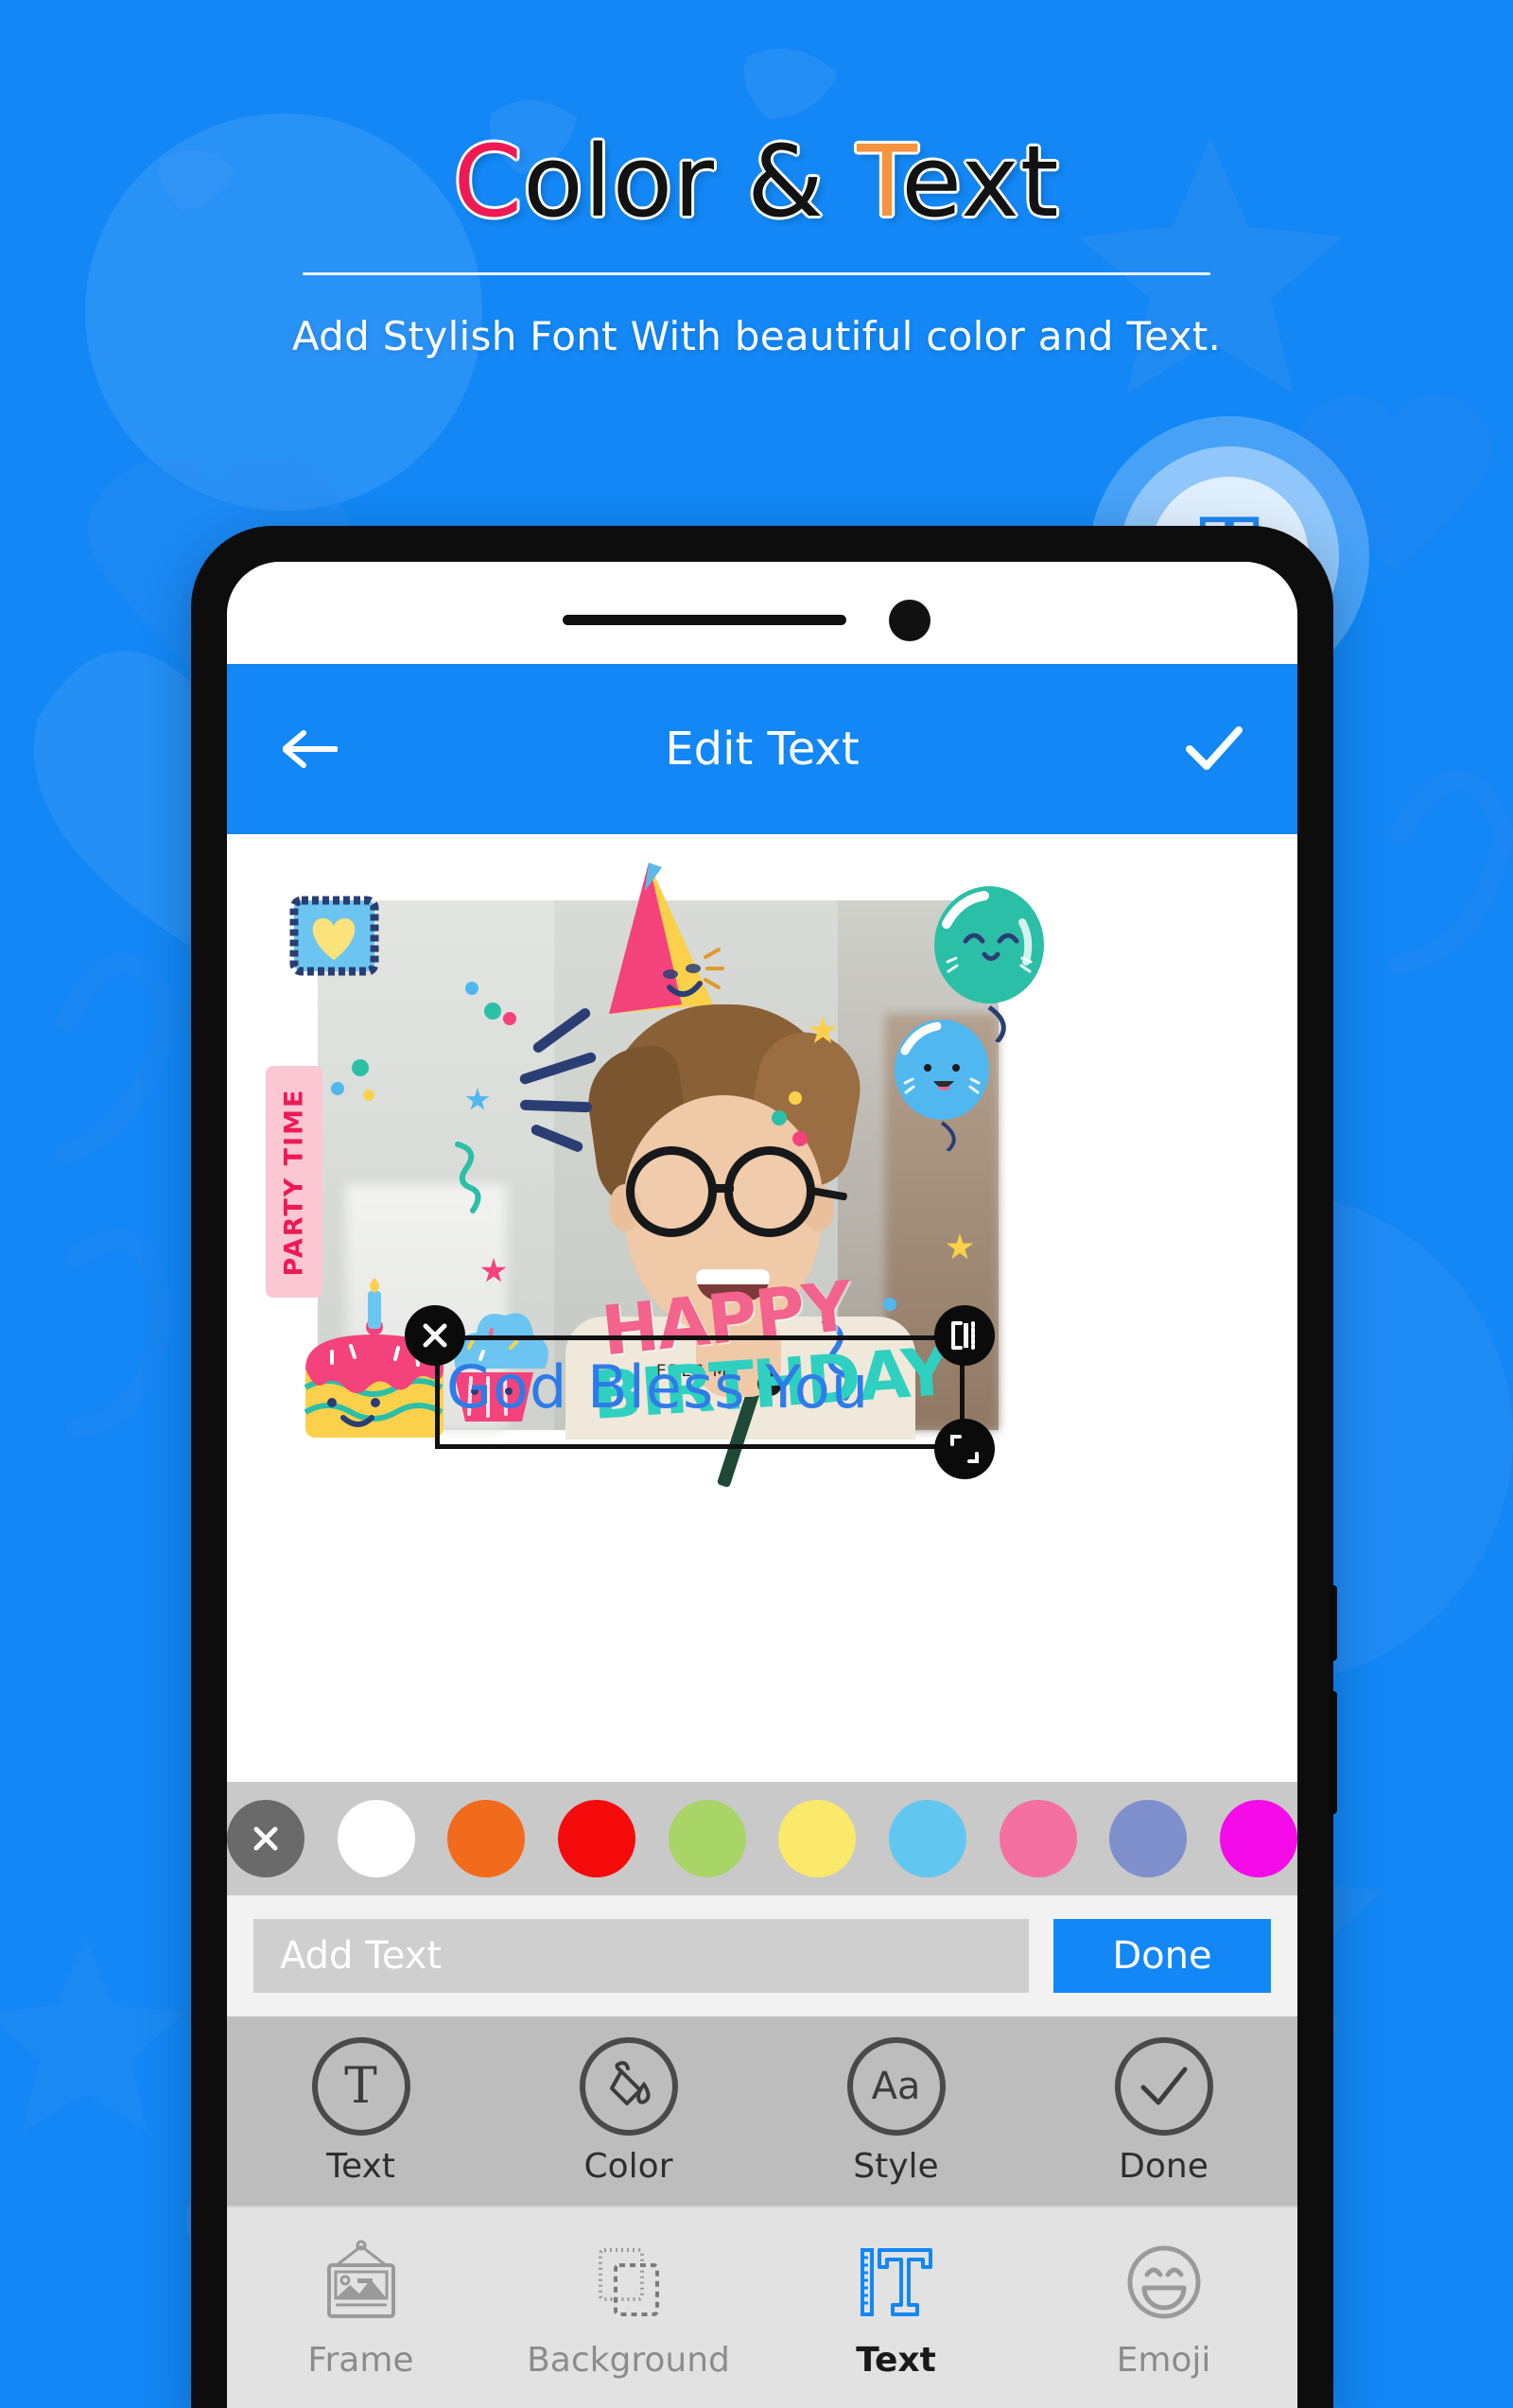 The image size is (1513, 2408). Describe the element at coordinates (762, 2307) in the screenshot. I see `bottom-navigation: Frame Background Text Emoji` at that location.